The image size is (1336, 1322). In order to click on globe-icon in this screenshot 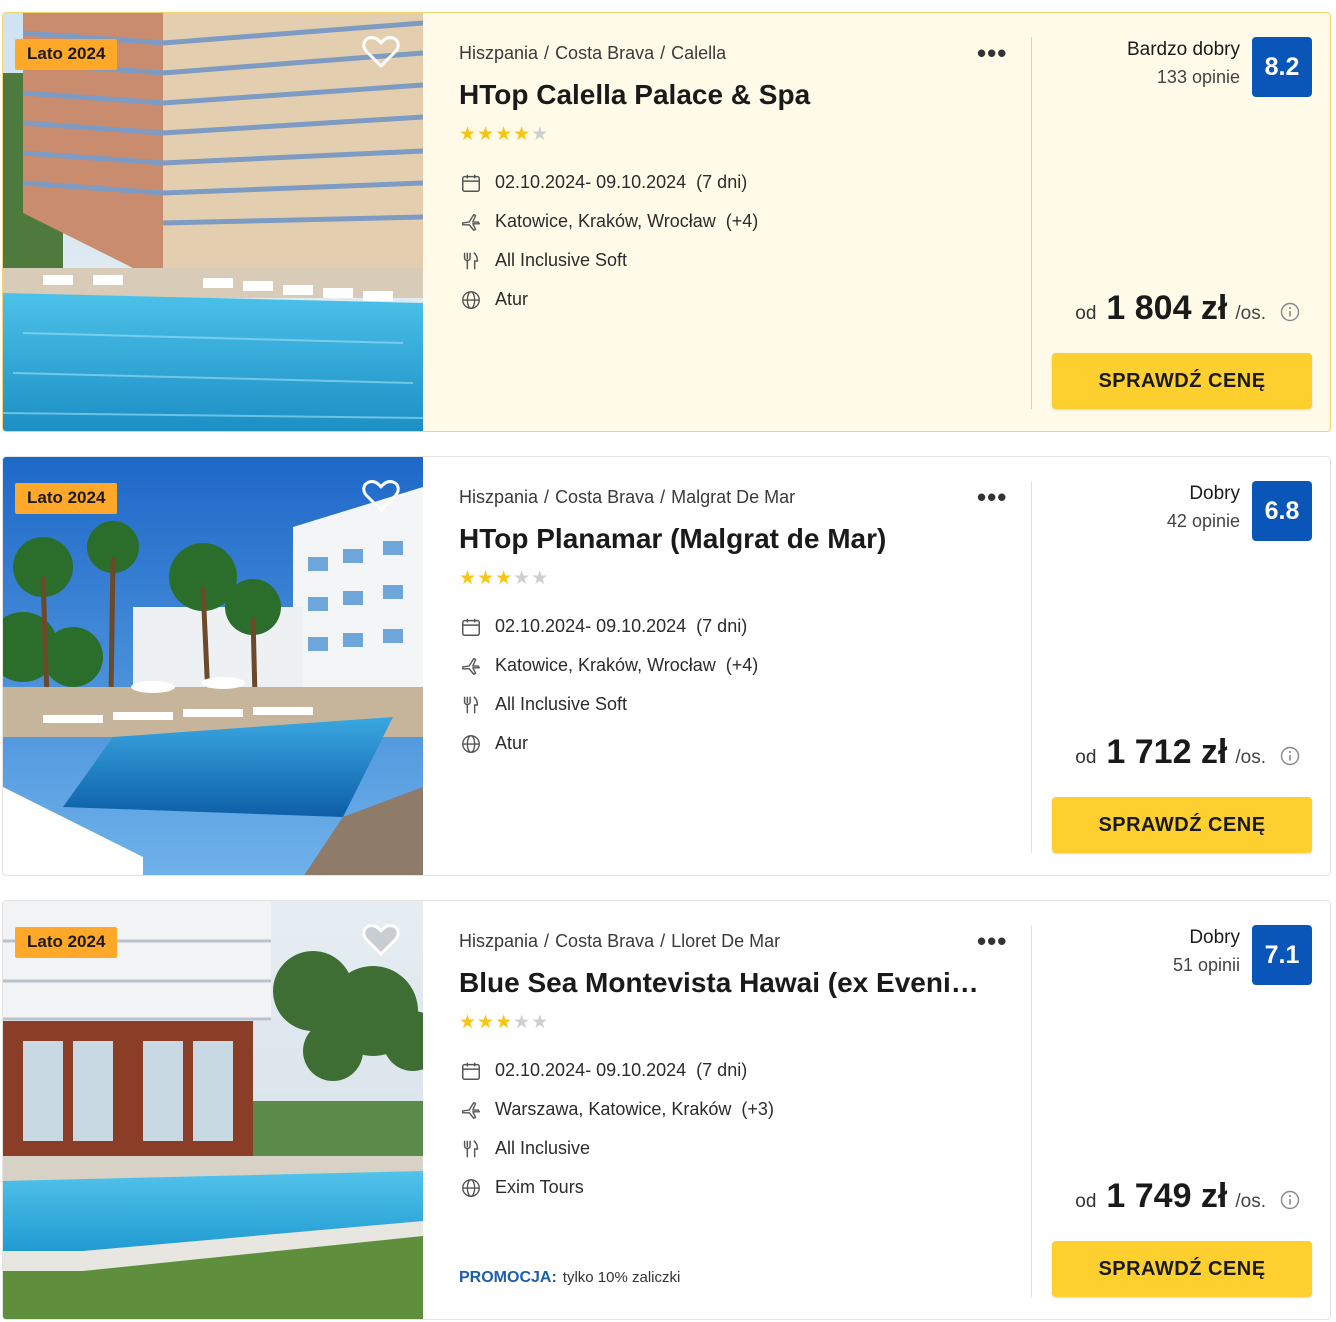, I will do `click(471, 300)`.